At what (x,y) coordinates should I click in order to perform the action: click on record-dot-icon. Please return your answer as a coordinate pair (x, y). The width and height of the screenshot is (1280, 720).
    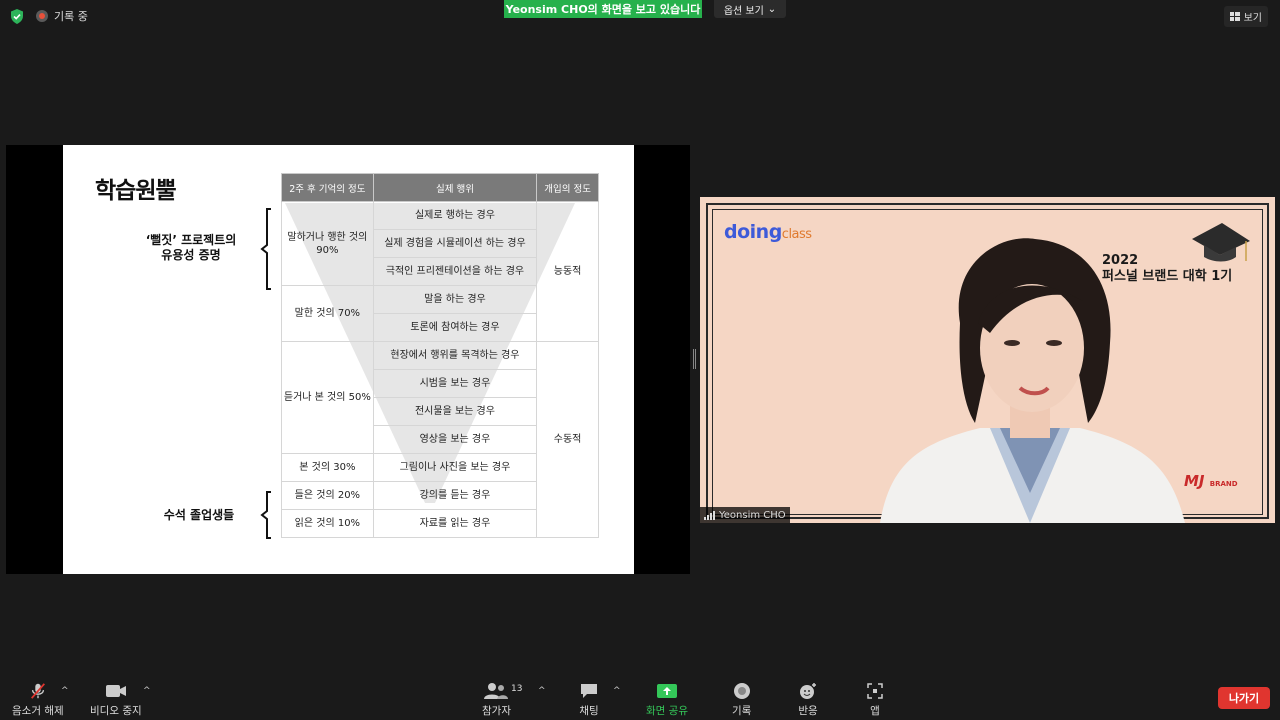
    Looking at the image, I should click on (42, 16).